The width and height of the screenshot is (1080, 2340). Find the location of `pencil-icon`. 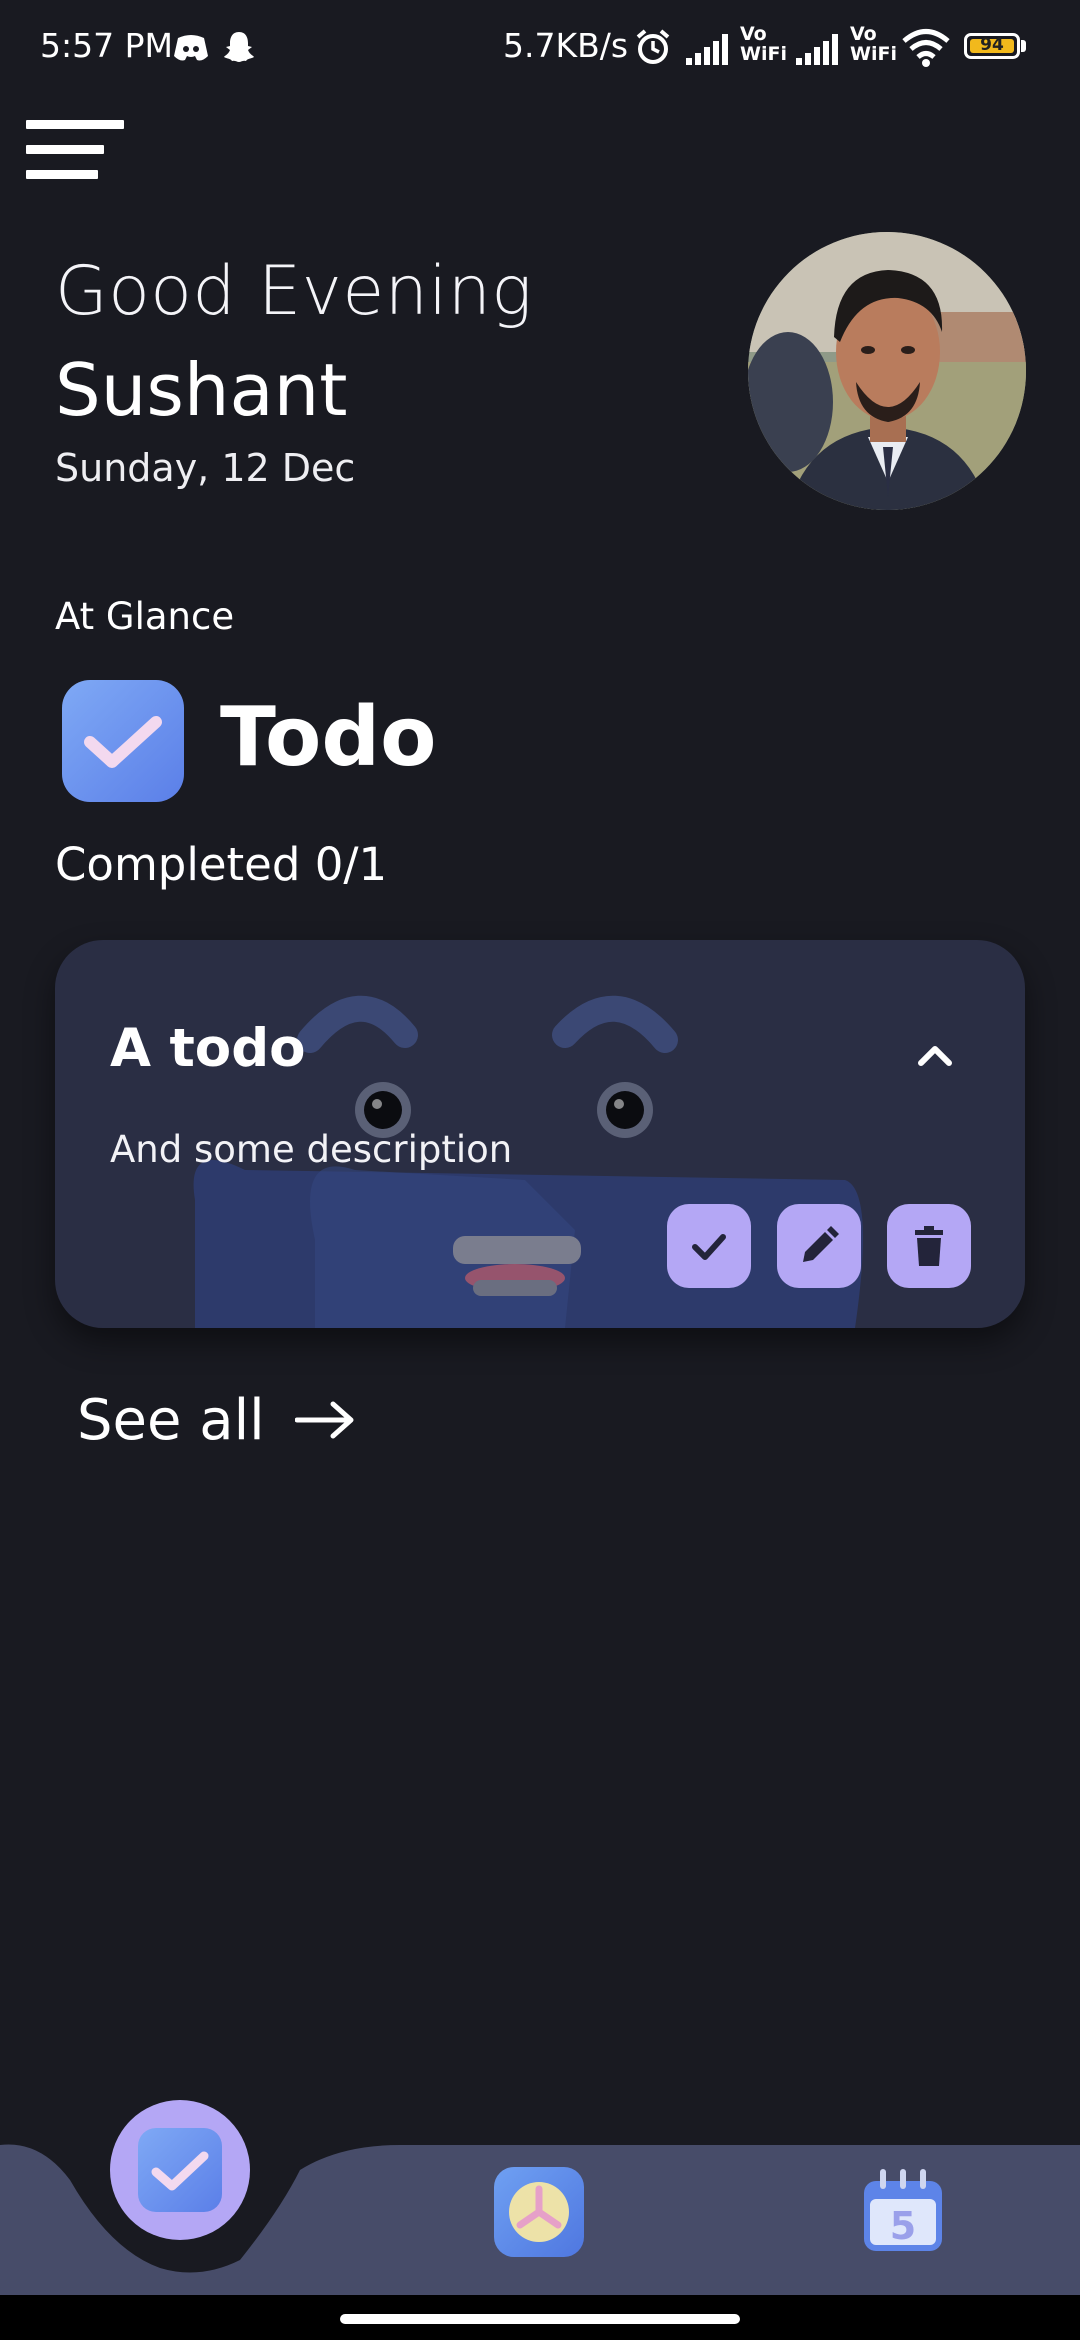

pencil-icon is located at coordinates (821, 1244).